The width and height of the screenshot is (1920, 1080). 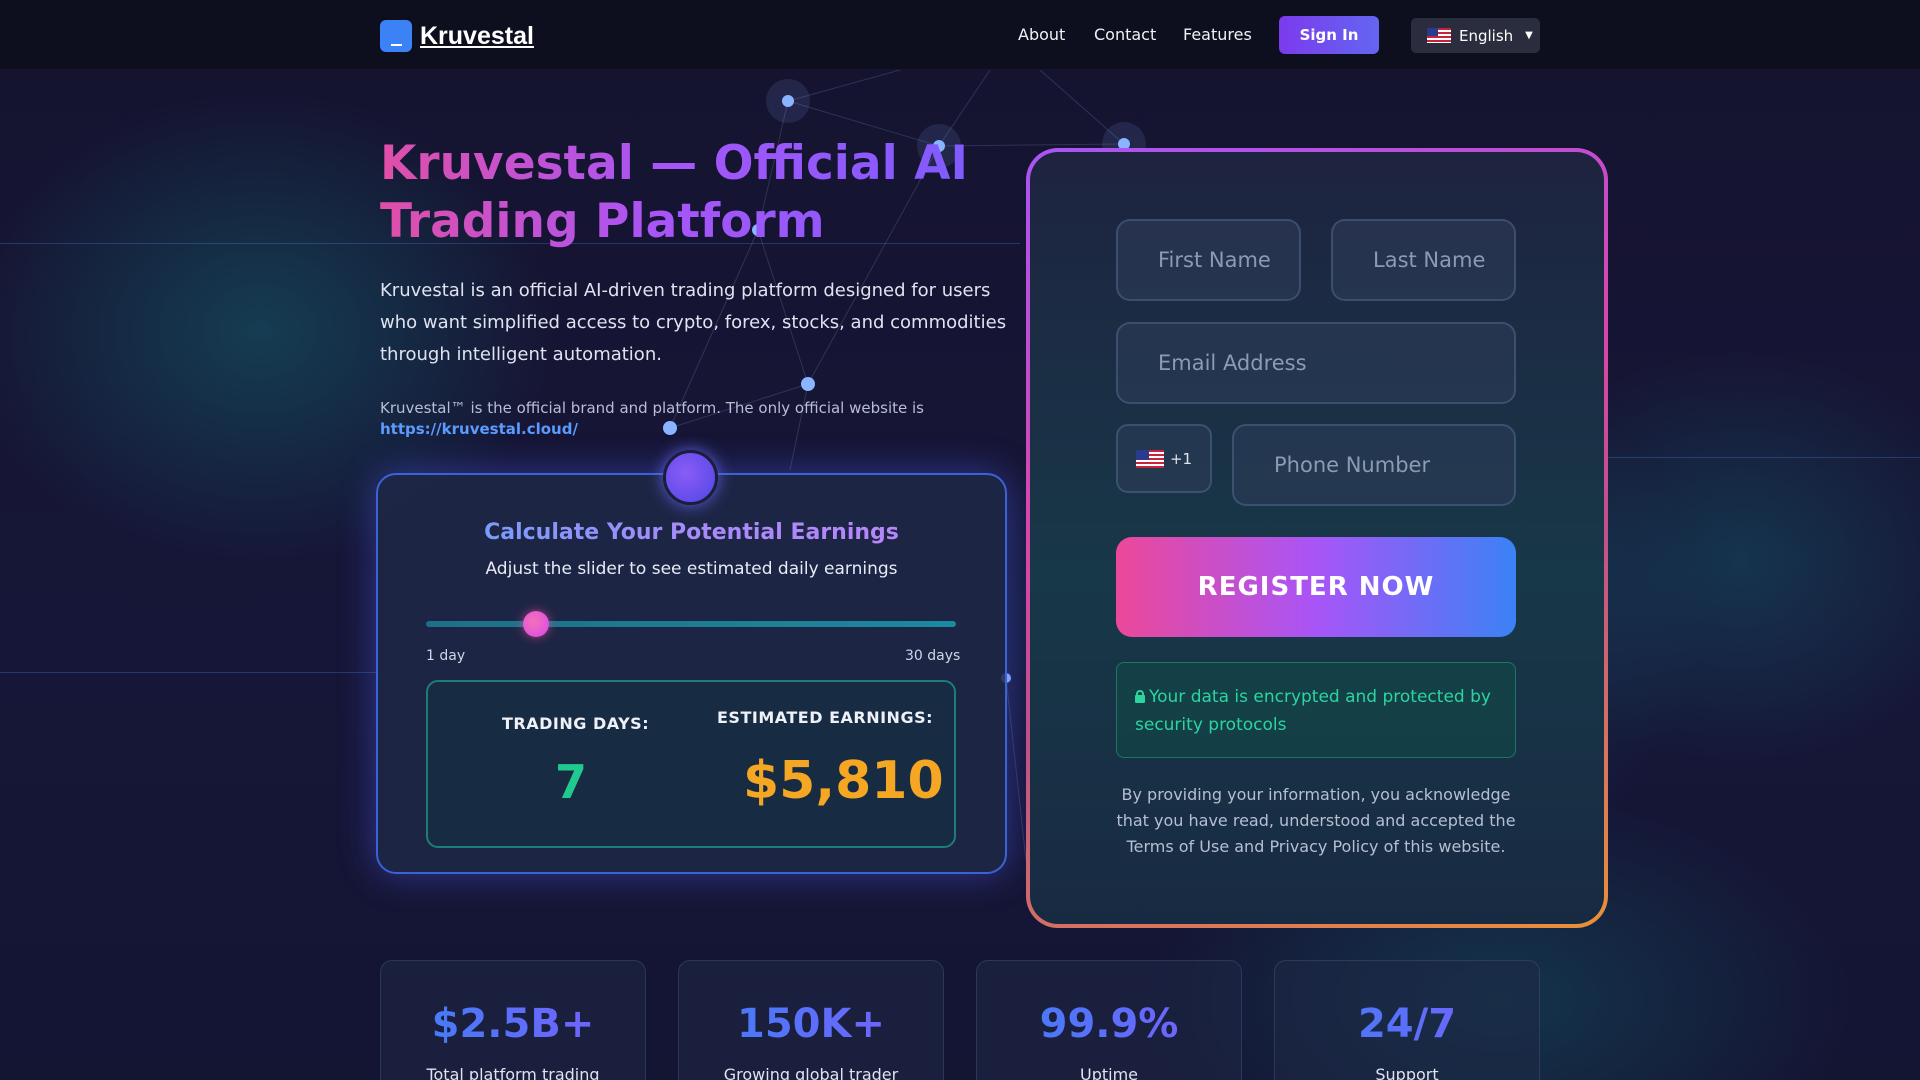 I want to click on nav-link-contact: Contact, so click(x=1125, y=34).